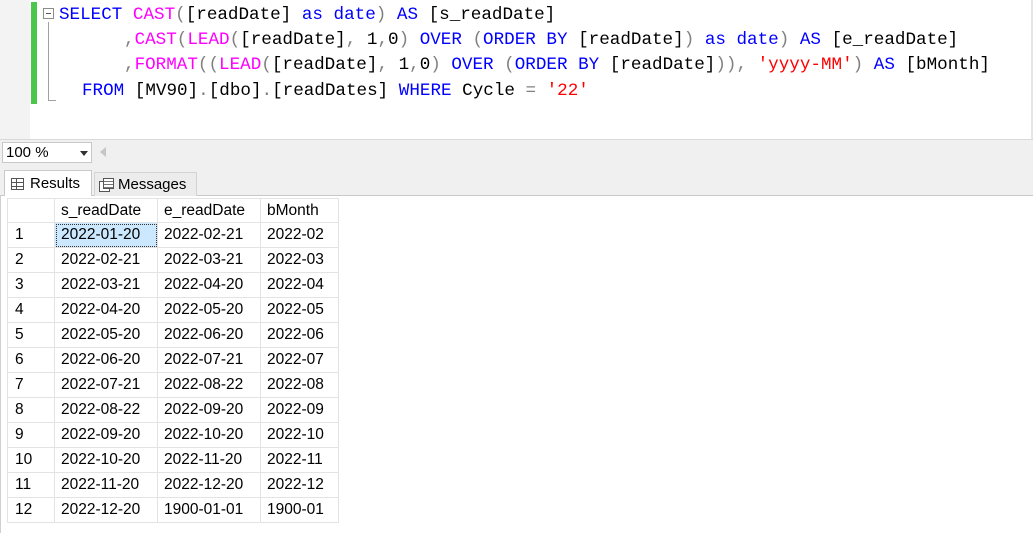 The width and height of the screenshot is (1033, 533). Describe the element at coordinates (299, 360) in the screenshot. I see `cell-bMonth: 2022-07` at that location.